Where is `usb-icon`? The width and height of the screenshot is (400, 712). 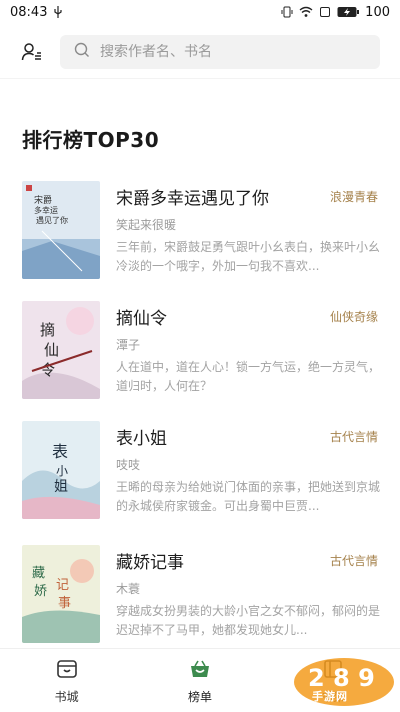 usb-icon is located at coordinates (58, 12).